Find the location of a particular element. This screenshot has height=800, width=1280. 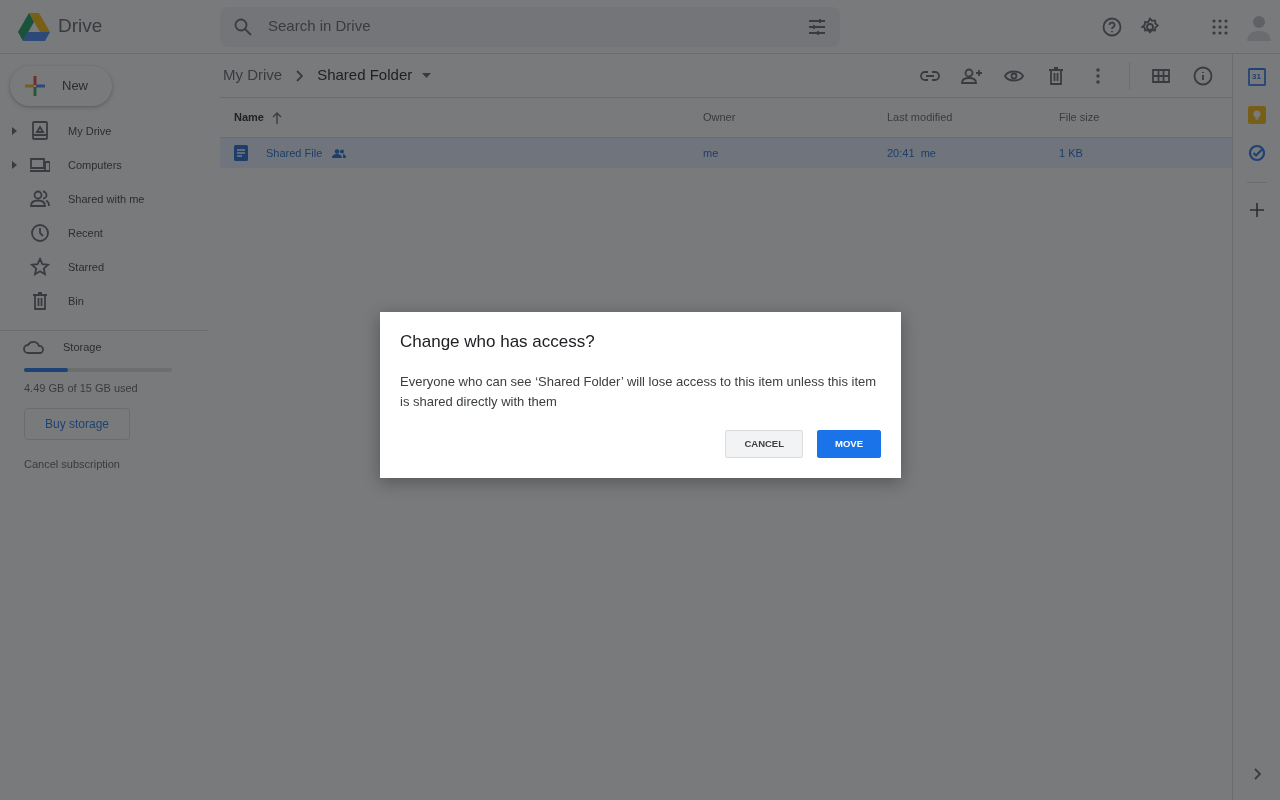

file-name: Shared File is located at coordinates (294, 153).